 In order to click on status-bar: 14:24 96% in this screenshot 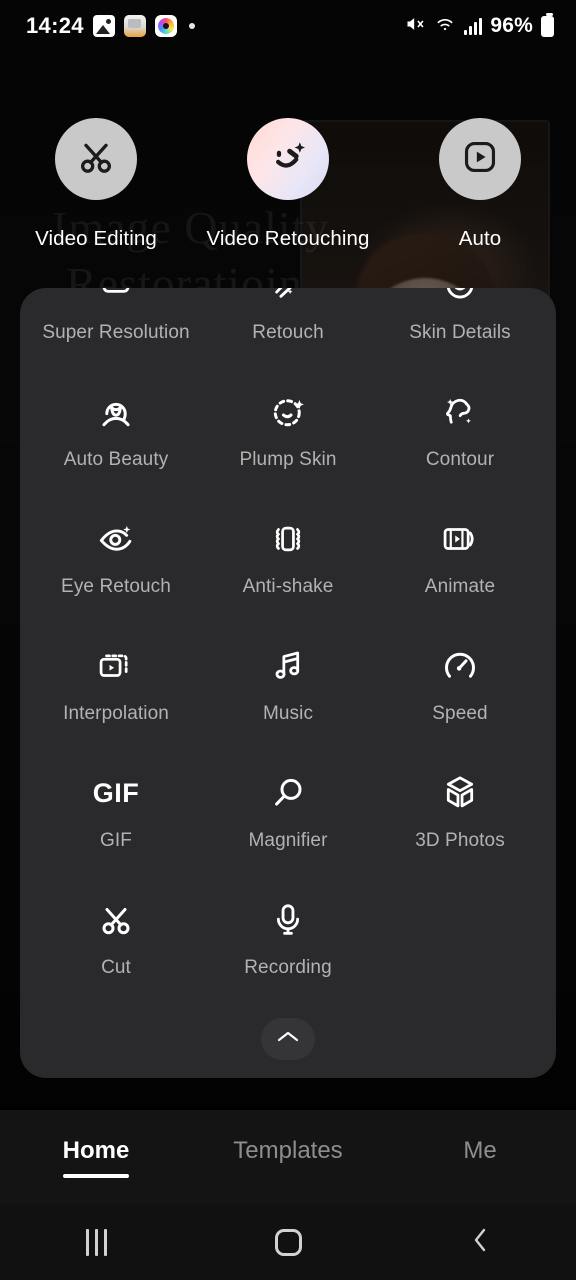, I will do `click(288, 26)`.